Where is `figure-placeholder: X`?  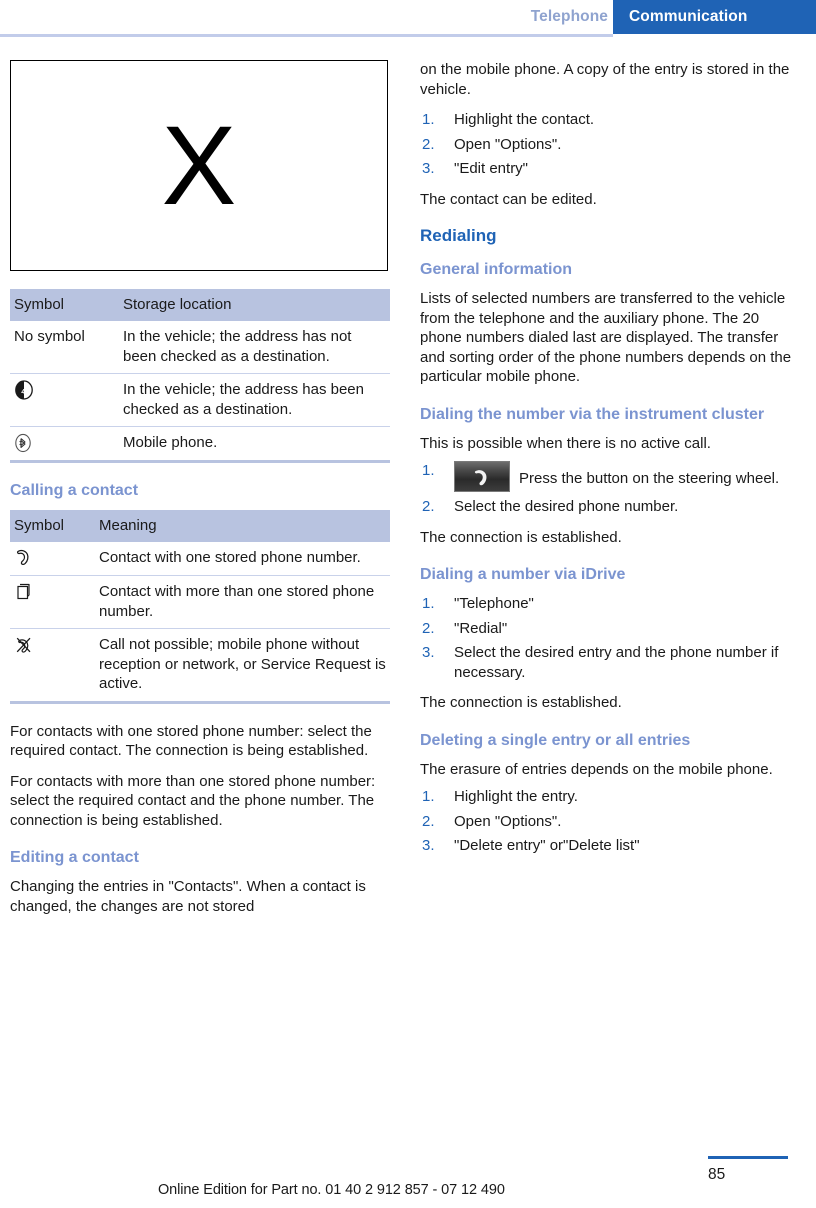
figure-placeholder: X is located at coordinates (199, 165).